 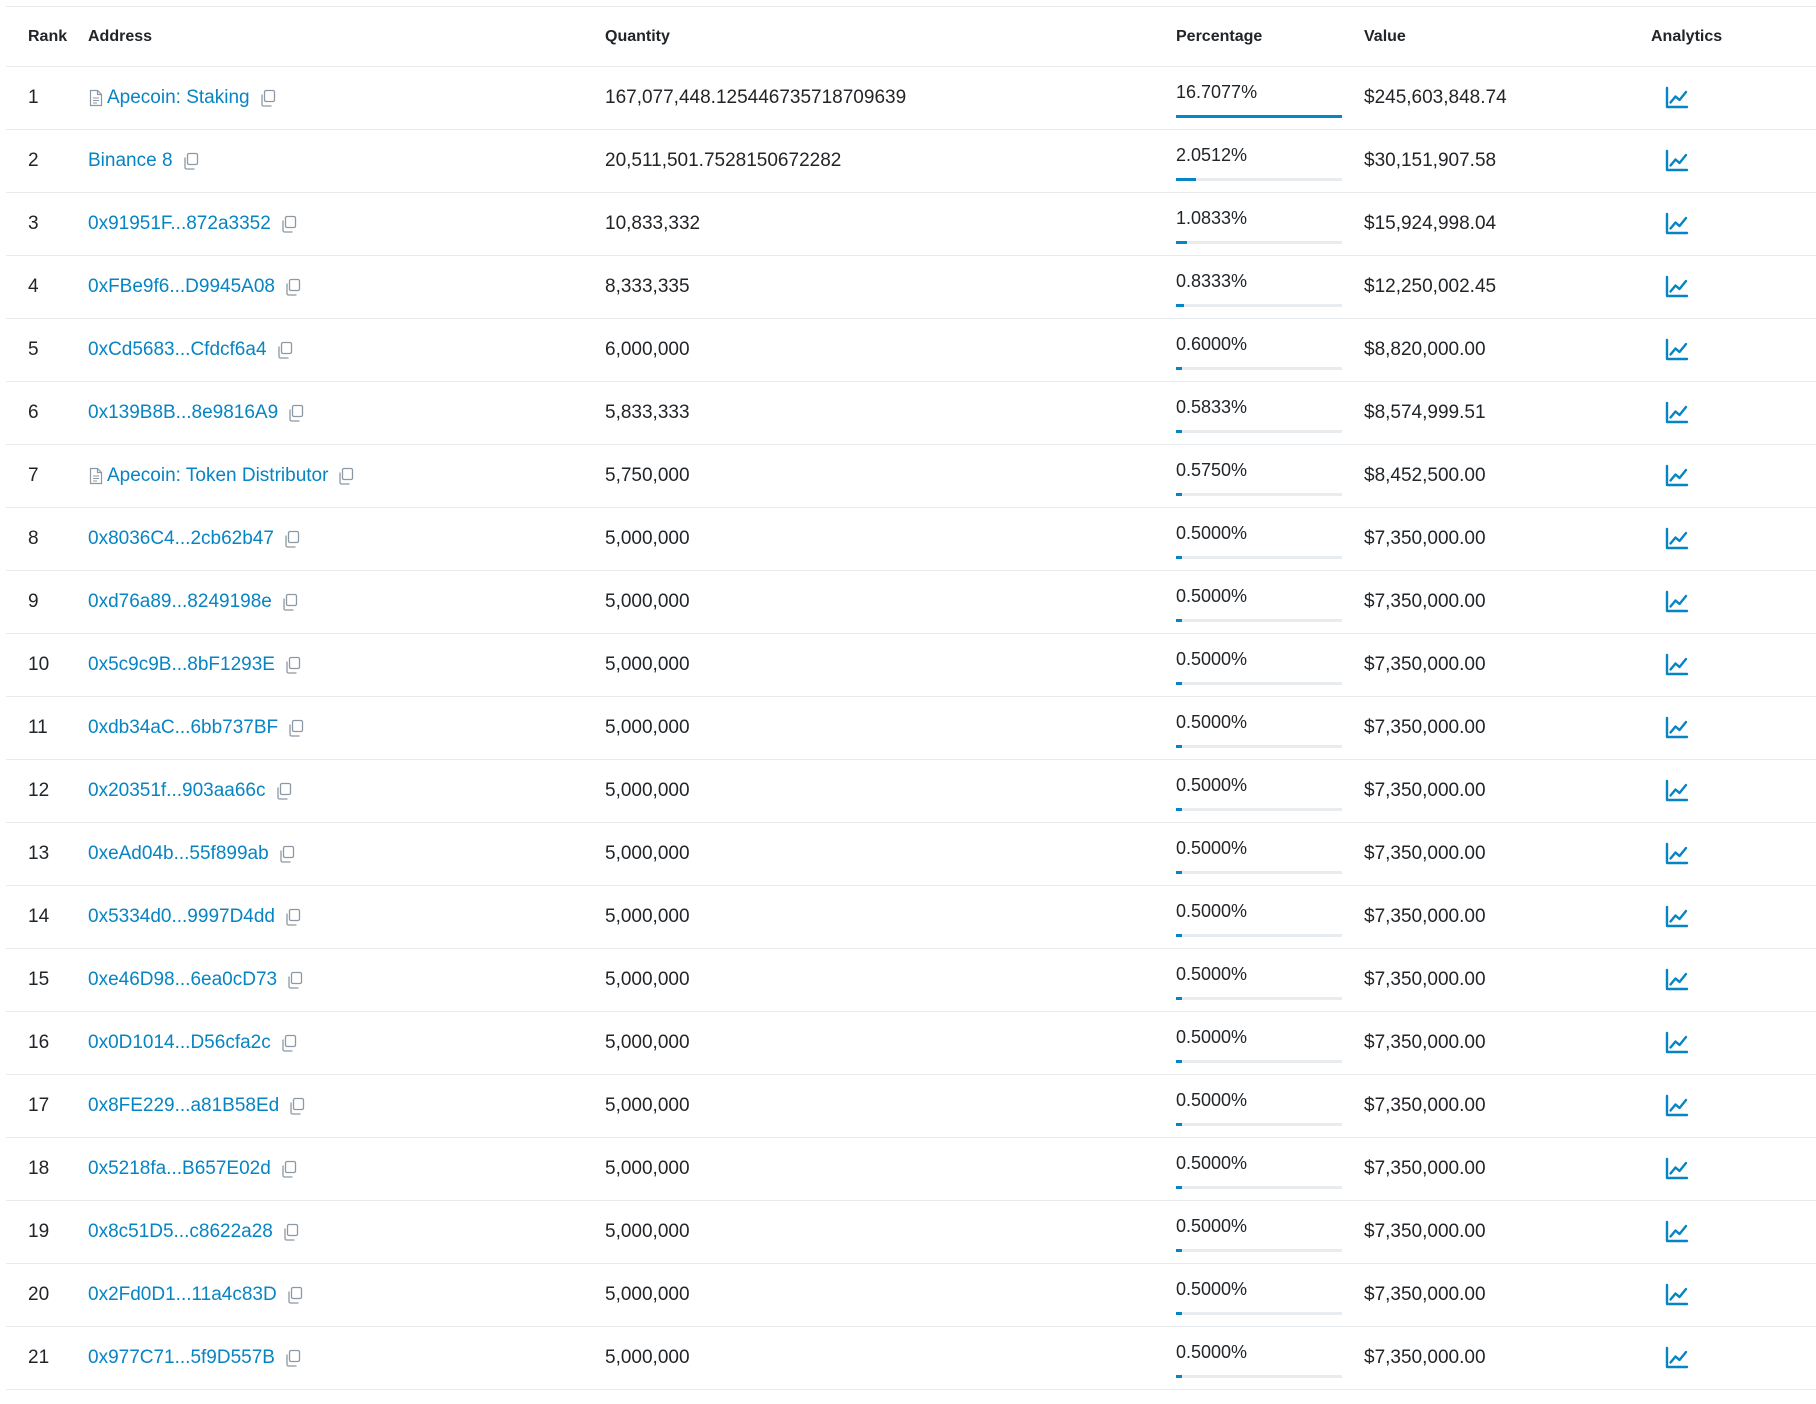 What do you see at coordinates (1212, 344) in the screenshot?
I see `percentage-text: 0.6000%` at bounding box center [1212, 344].